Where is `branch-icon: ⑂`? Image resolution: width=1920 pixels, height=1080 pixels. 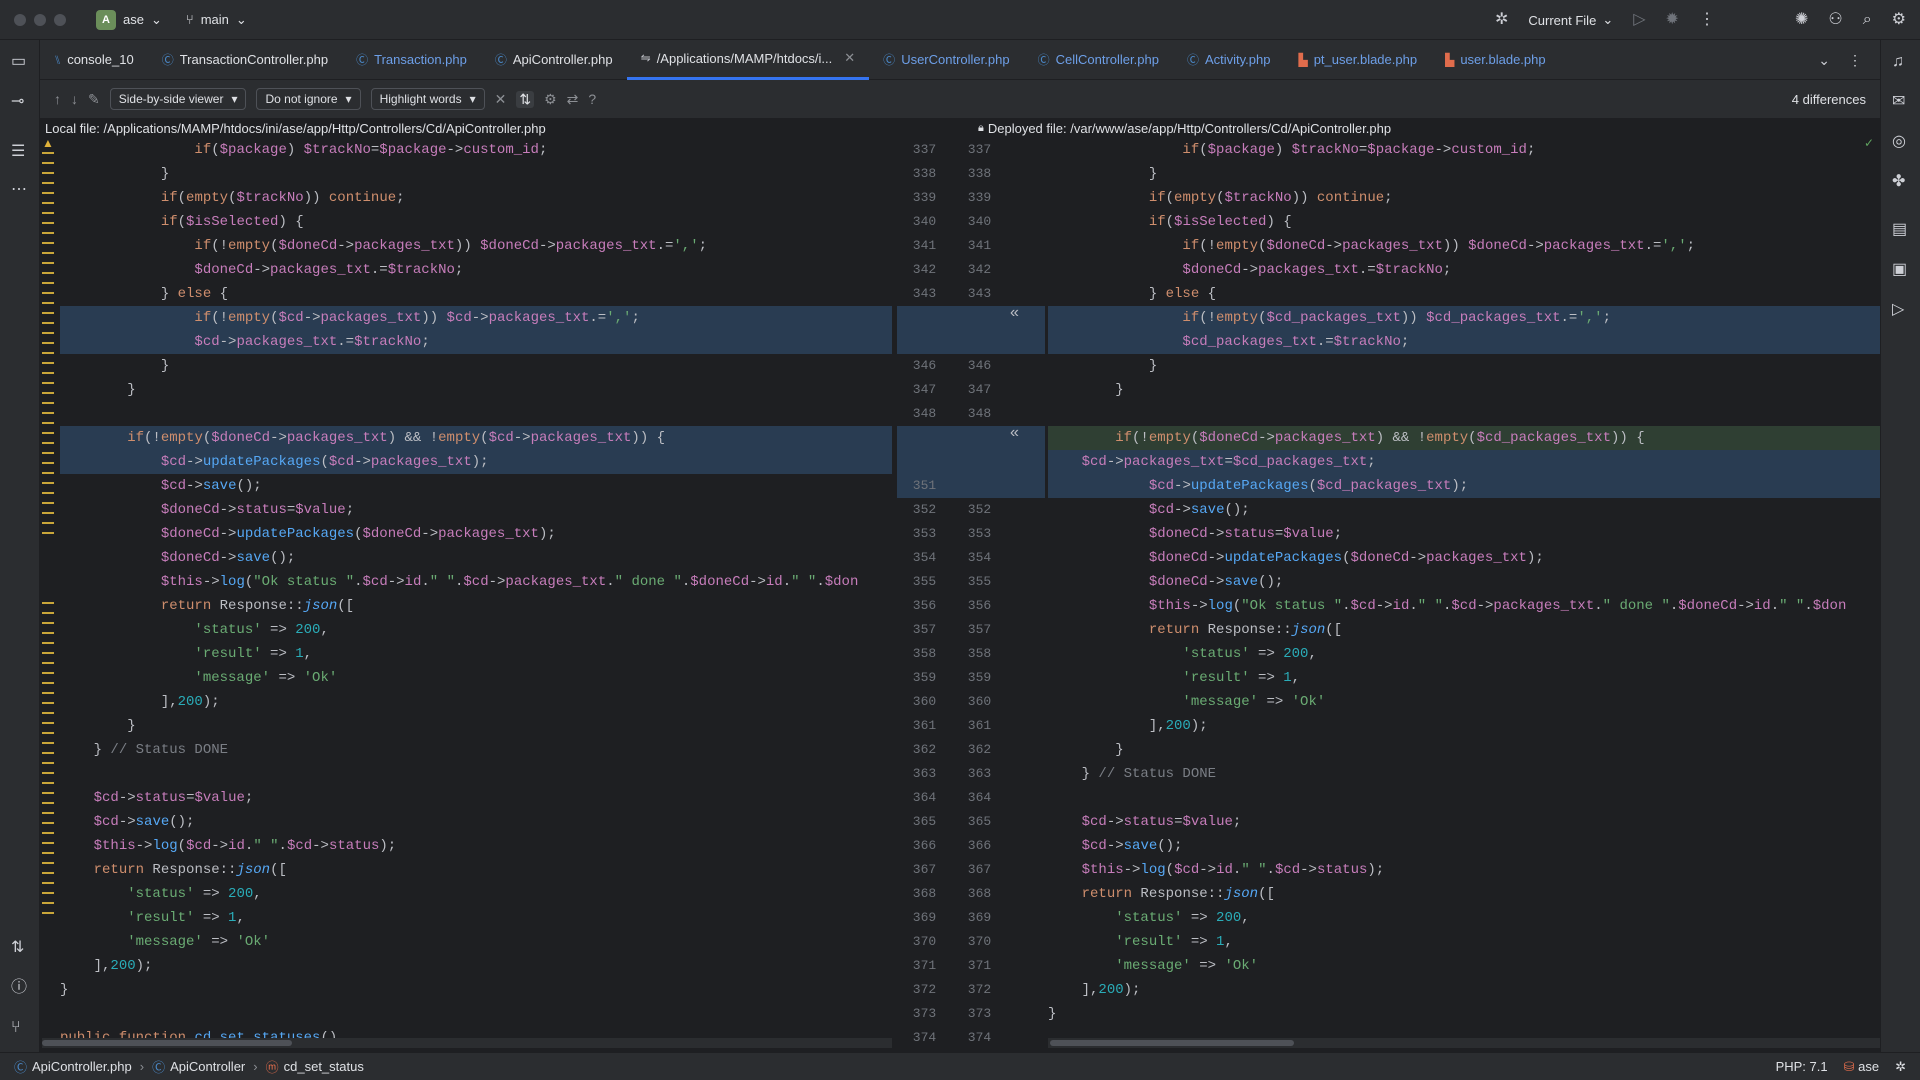
branch-icon: ⑂ is located at coordinates (189, 19).